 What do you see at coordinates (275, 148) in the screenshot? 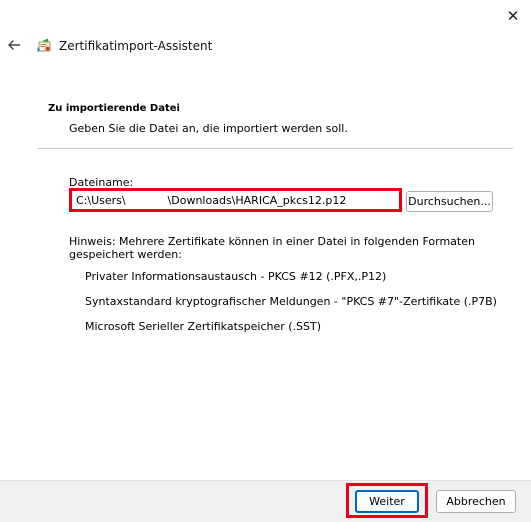
I see `divider` at bounding box center [275, 148].